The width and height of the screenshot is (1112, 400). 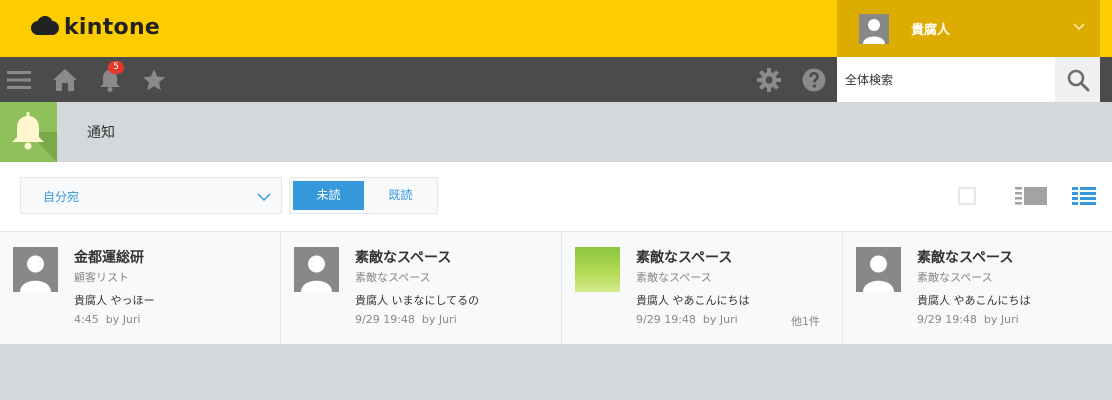 I want to click on kintone-logo: kintone, so click(x=95, y=27).